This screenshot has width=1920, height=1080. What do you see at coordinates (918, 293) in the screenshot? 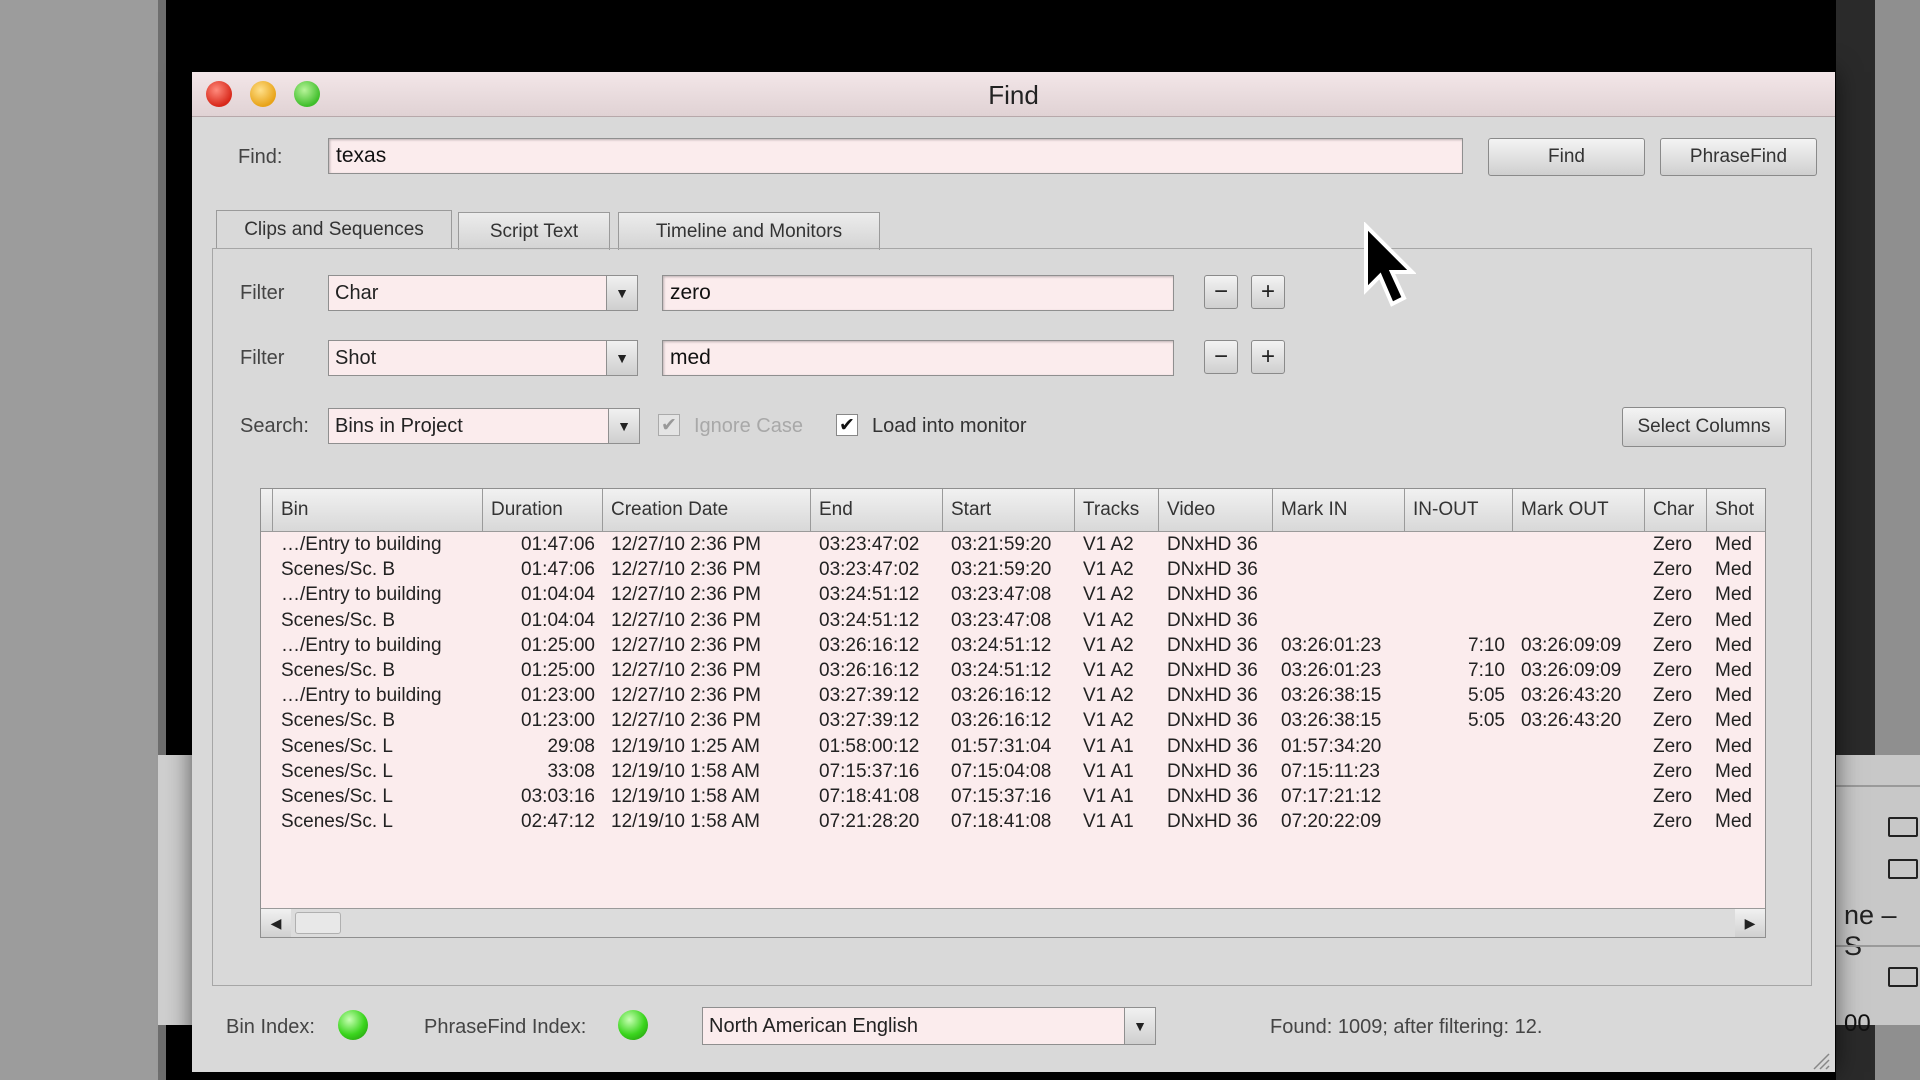
I see `filter-value-input-1: zero` at bounding box center [918, 293].